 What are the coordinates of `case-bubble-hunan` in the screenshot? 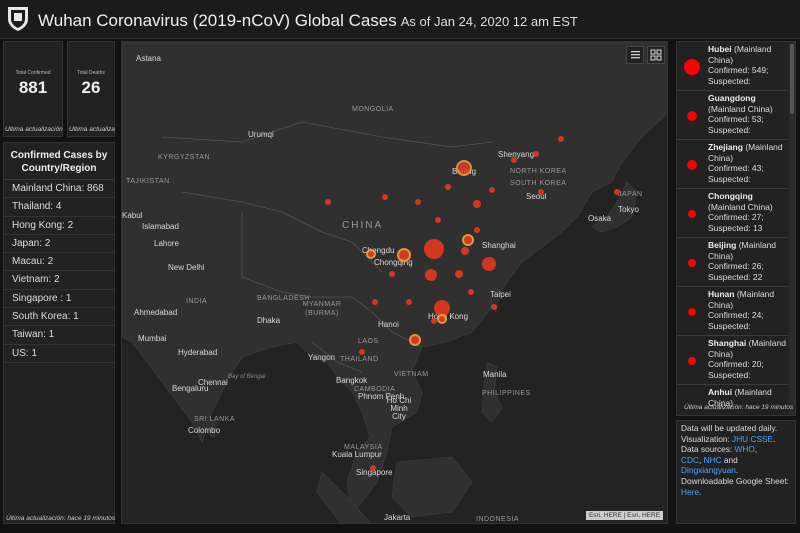 It's located at (431, 275).